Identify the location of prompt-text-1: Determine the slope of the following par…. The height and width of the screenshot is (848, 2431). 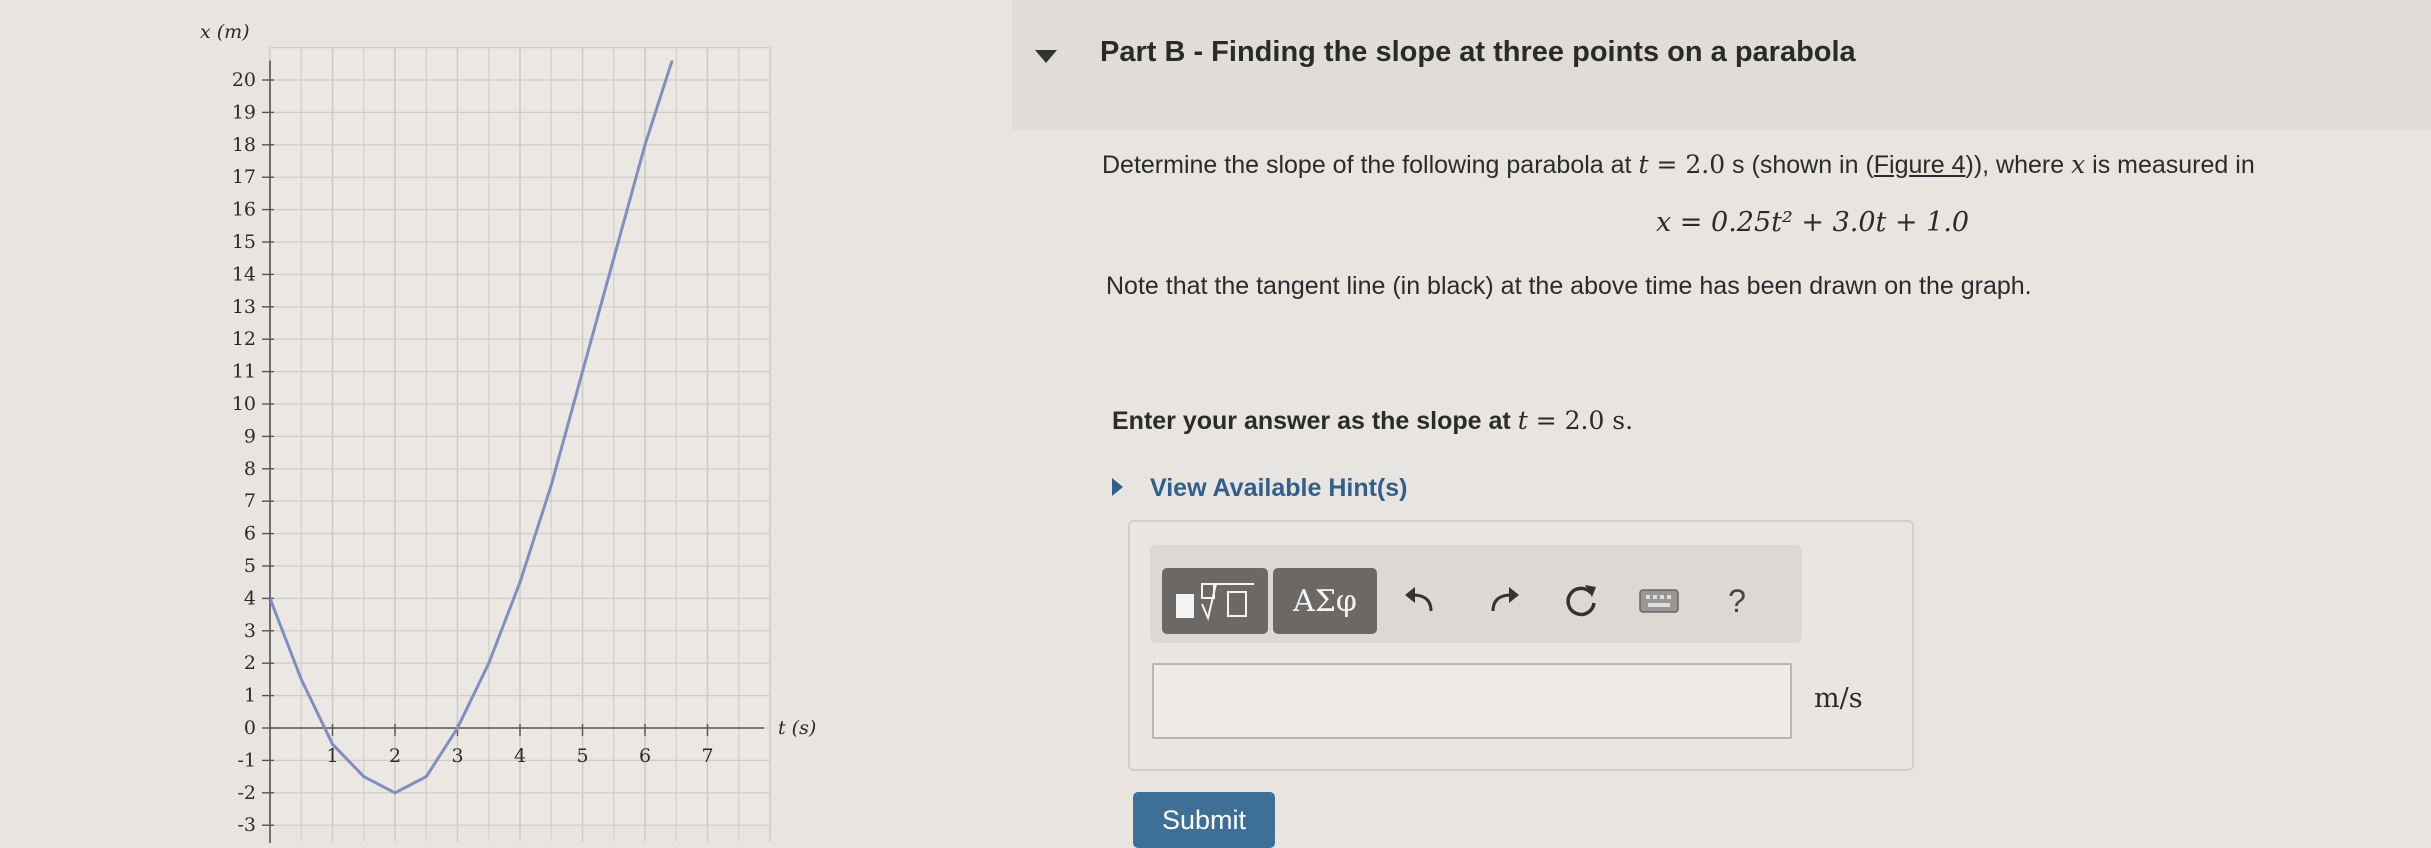
(1370, 165).